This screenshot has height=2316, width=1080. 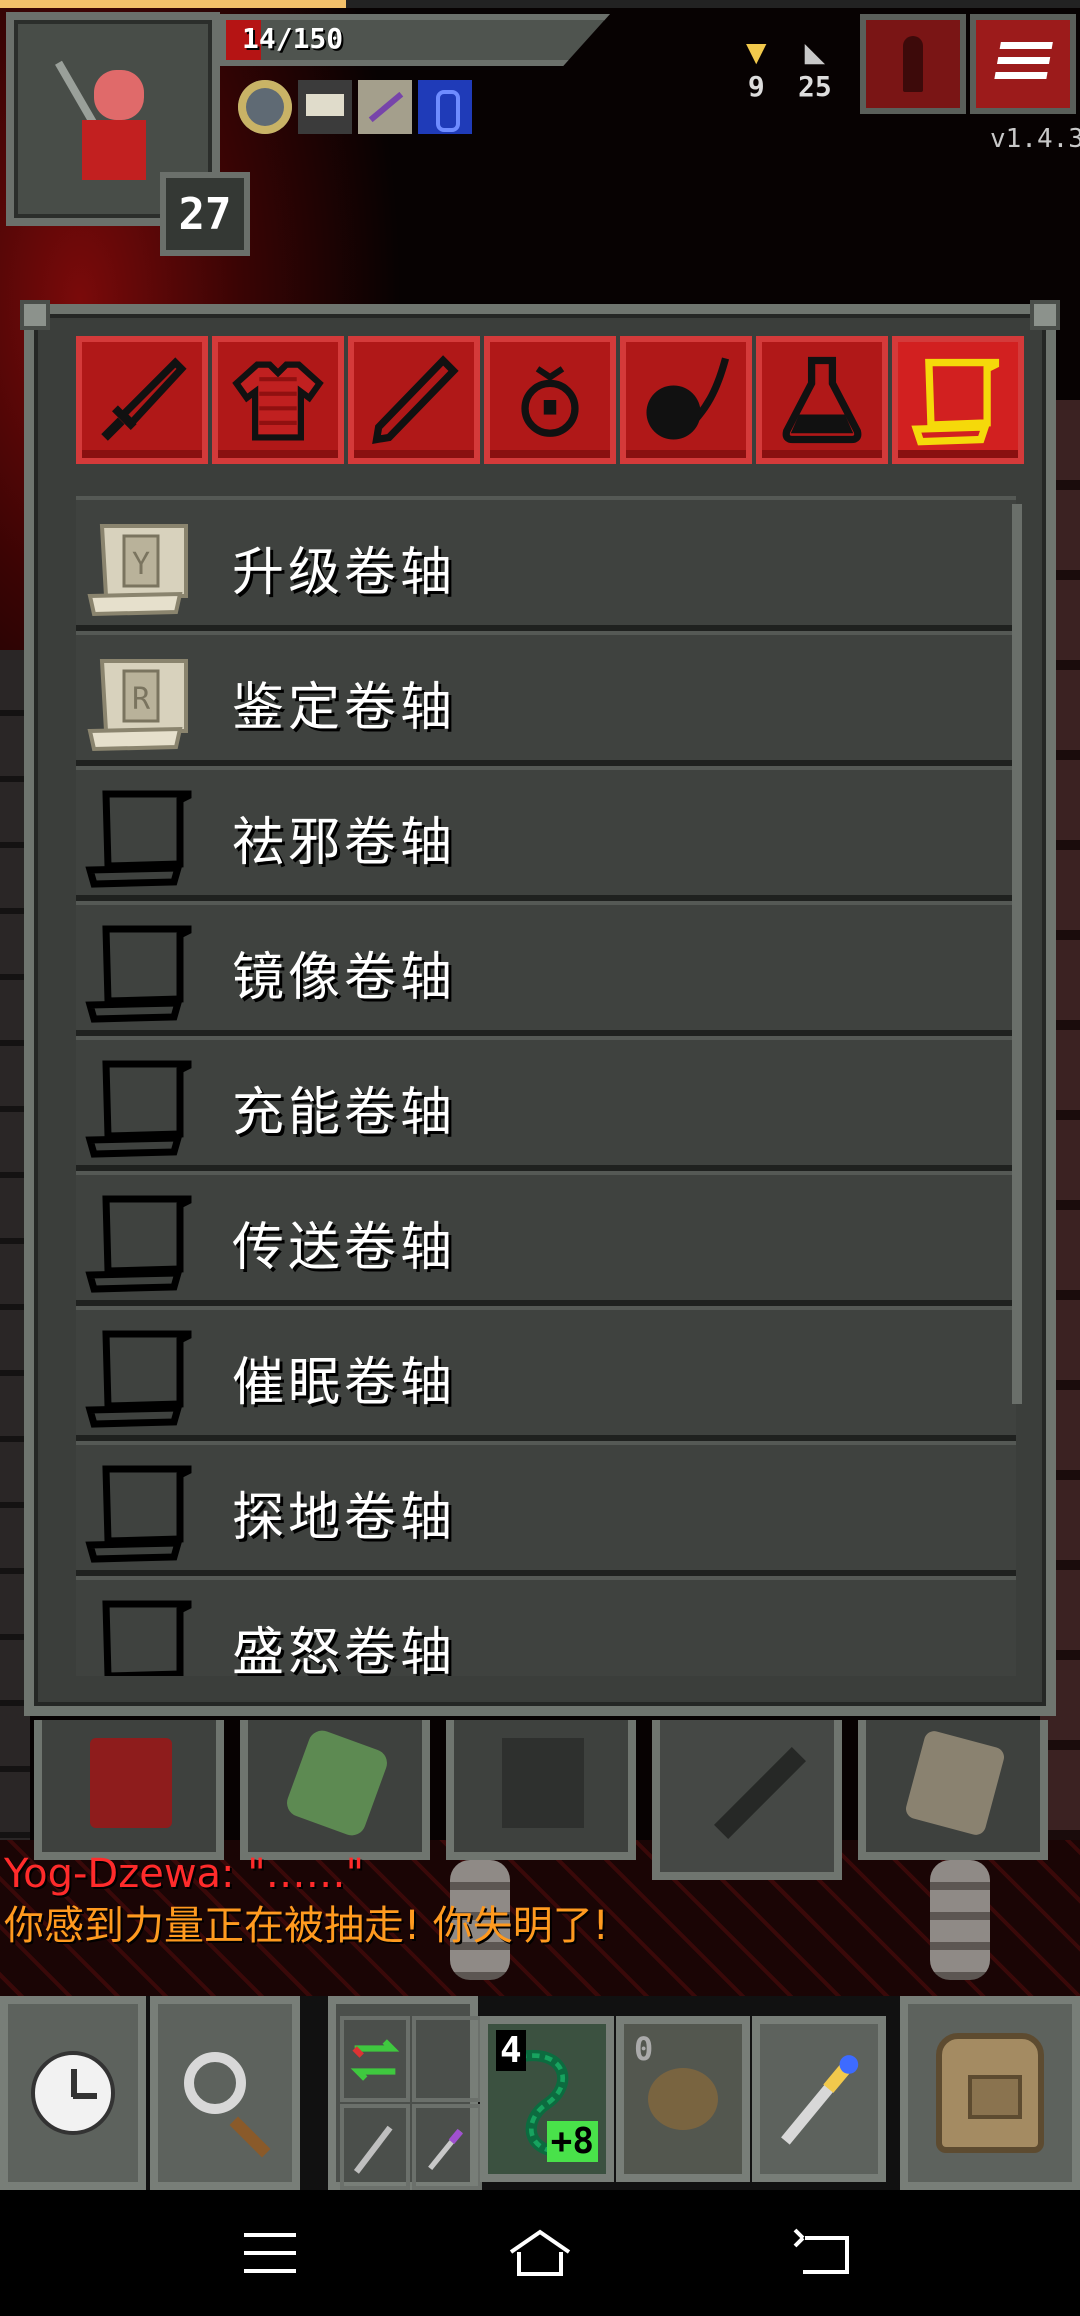 I want to click on back-icon, so click(x=821, y=2251).